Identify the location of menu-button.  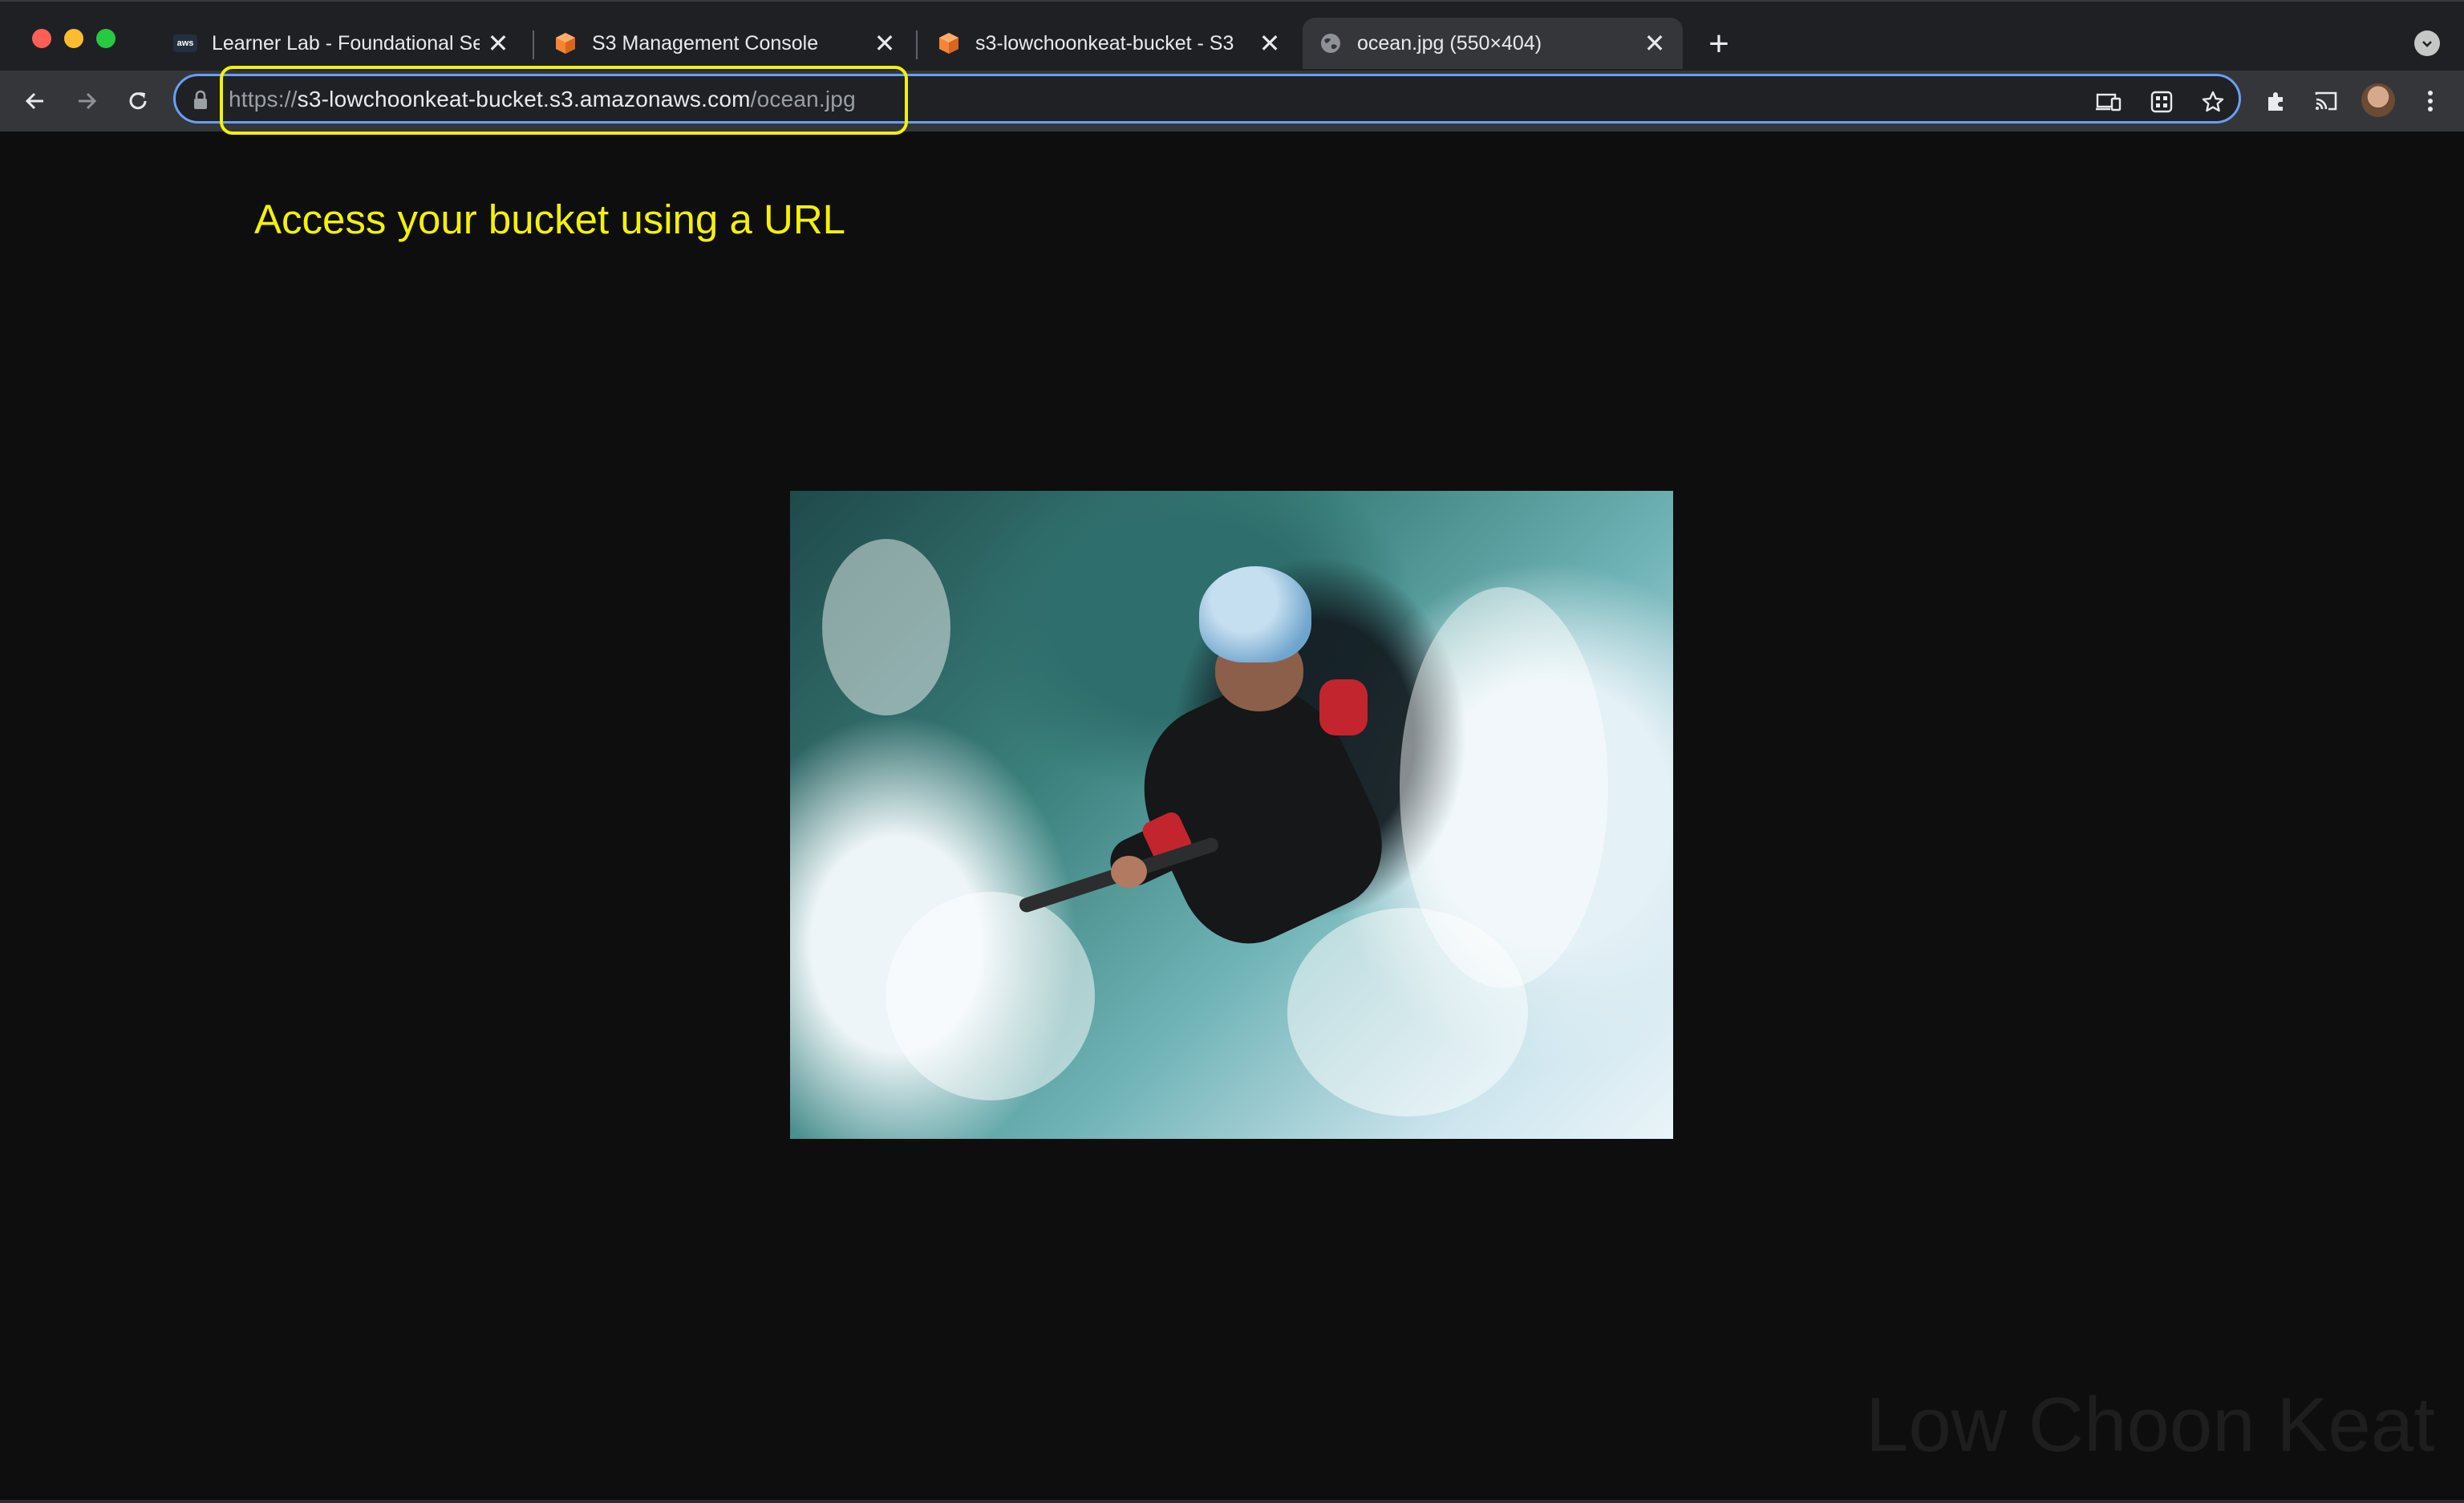
(2430, 101).